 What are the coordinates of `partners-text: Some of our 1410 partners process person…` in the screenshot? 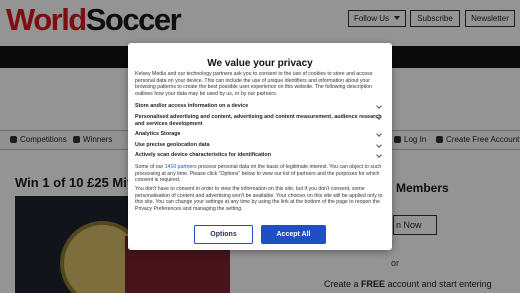 It's located at (260, 174).